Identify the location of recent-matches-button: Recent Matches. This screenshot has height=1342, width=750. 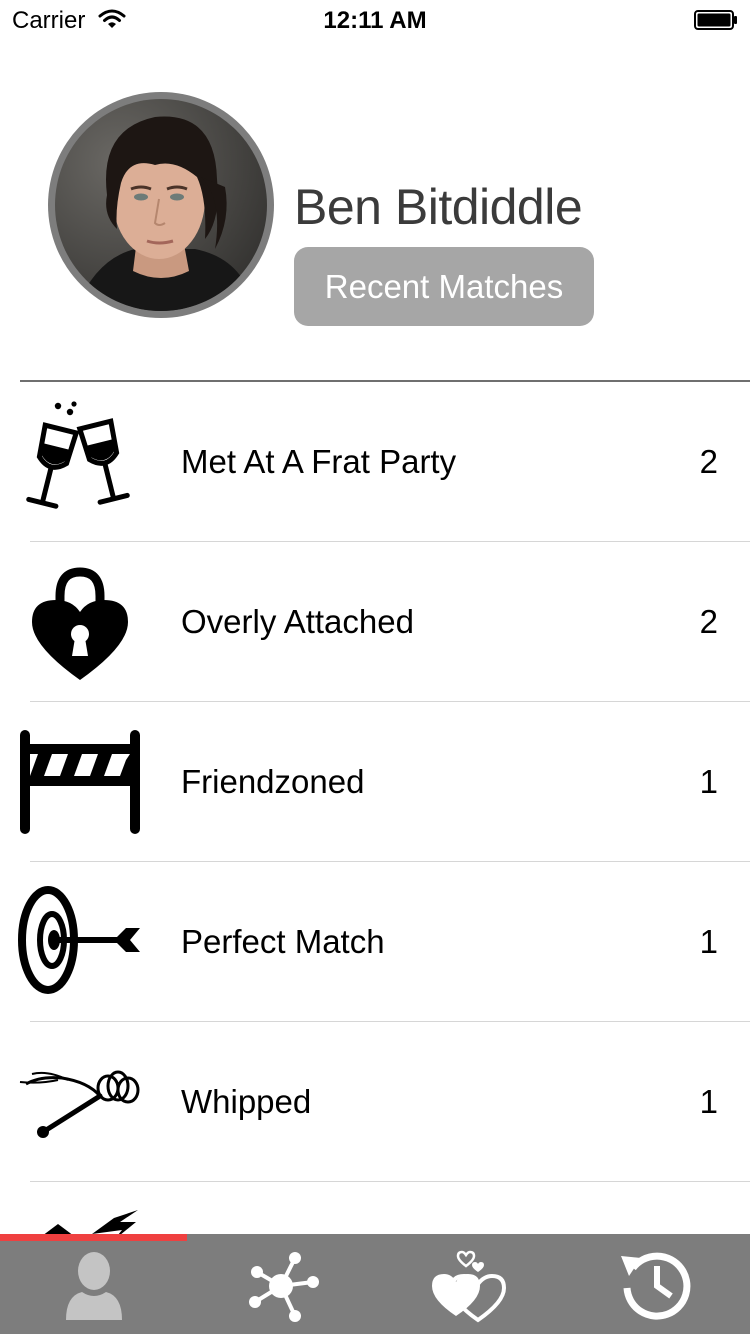
(444, 286).